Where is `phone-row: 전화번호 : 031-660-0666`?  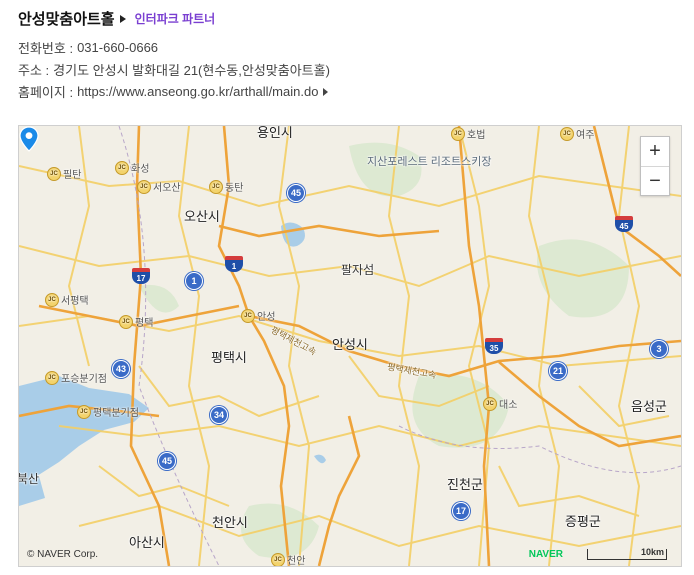
phone-row: 전화번호 : 031-660-0666 is located at coordinates (88, 47).